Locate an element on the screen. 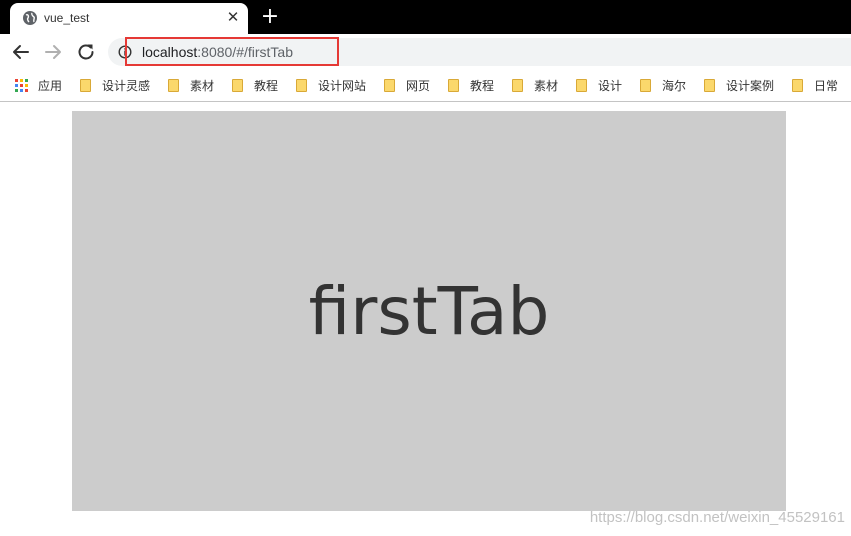 The width and height of the screenshot is (851, 536). bookmark-label: 日常 is located at coordinates (826, 85).